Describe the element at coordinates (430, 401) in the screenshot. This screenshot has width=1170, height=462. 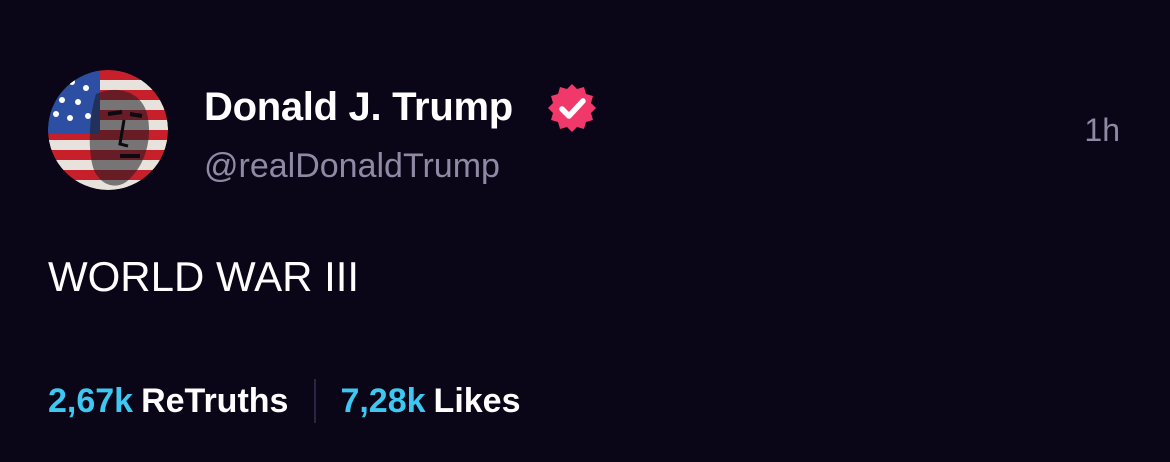
I see `likes-stat: 7,28k Likes` at that location.